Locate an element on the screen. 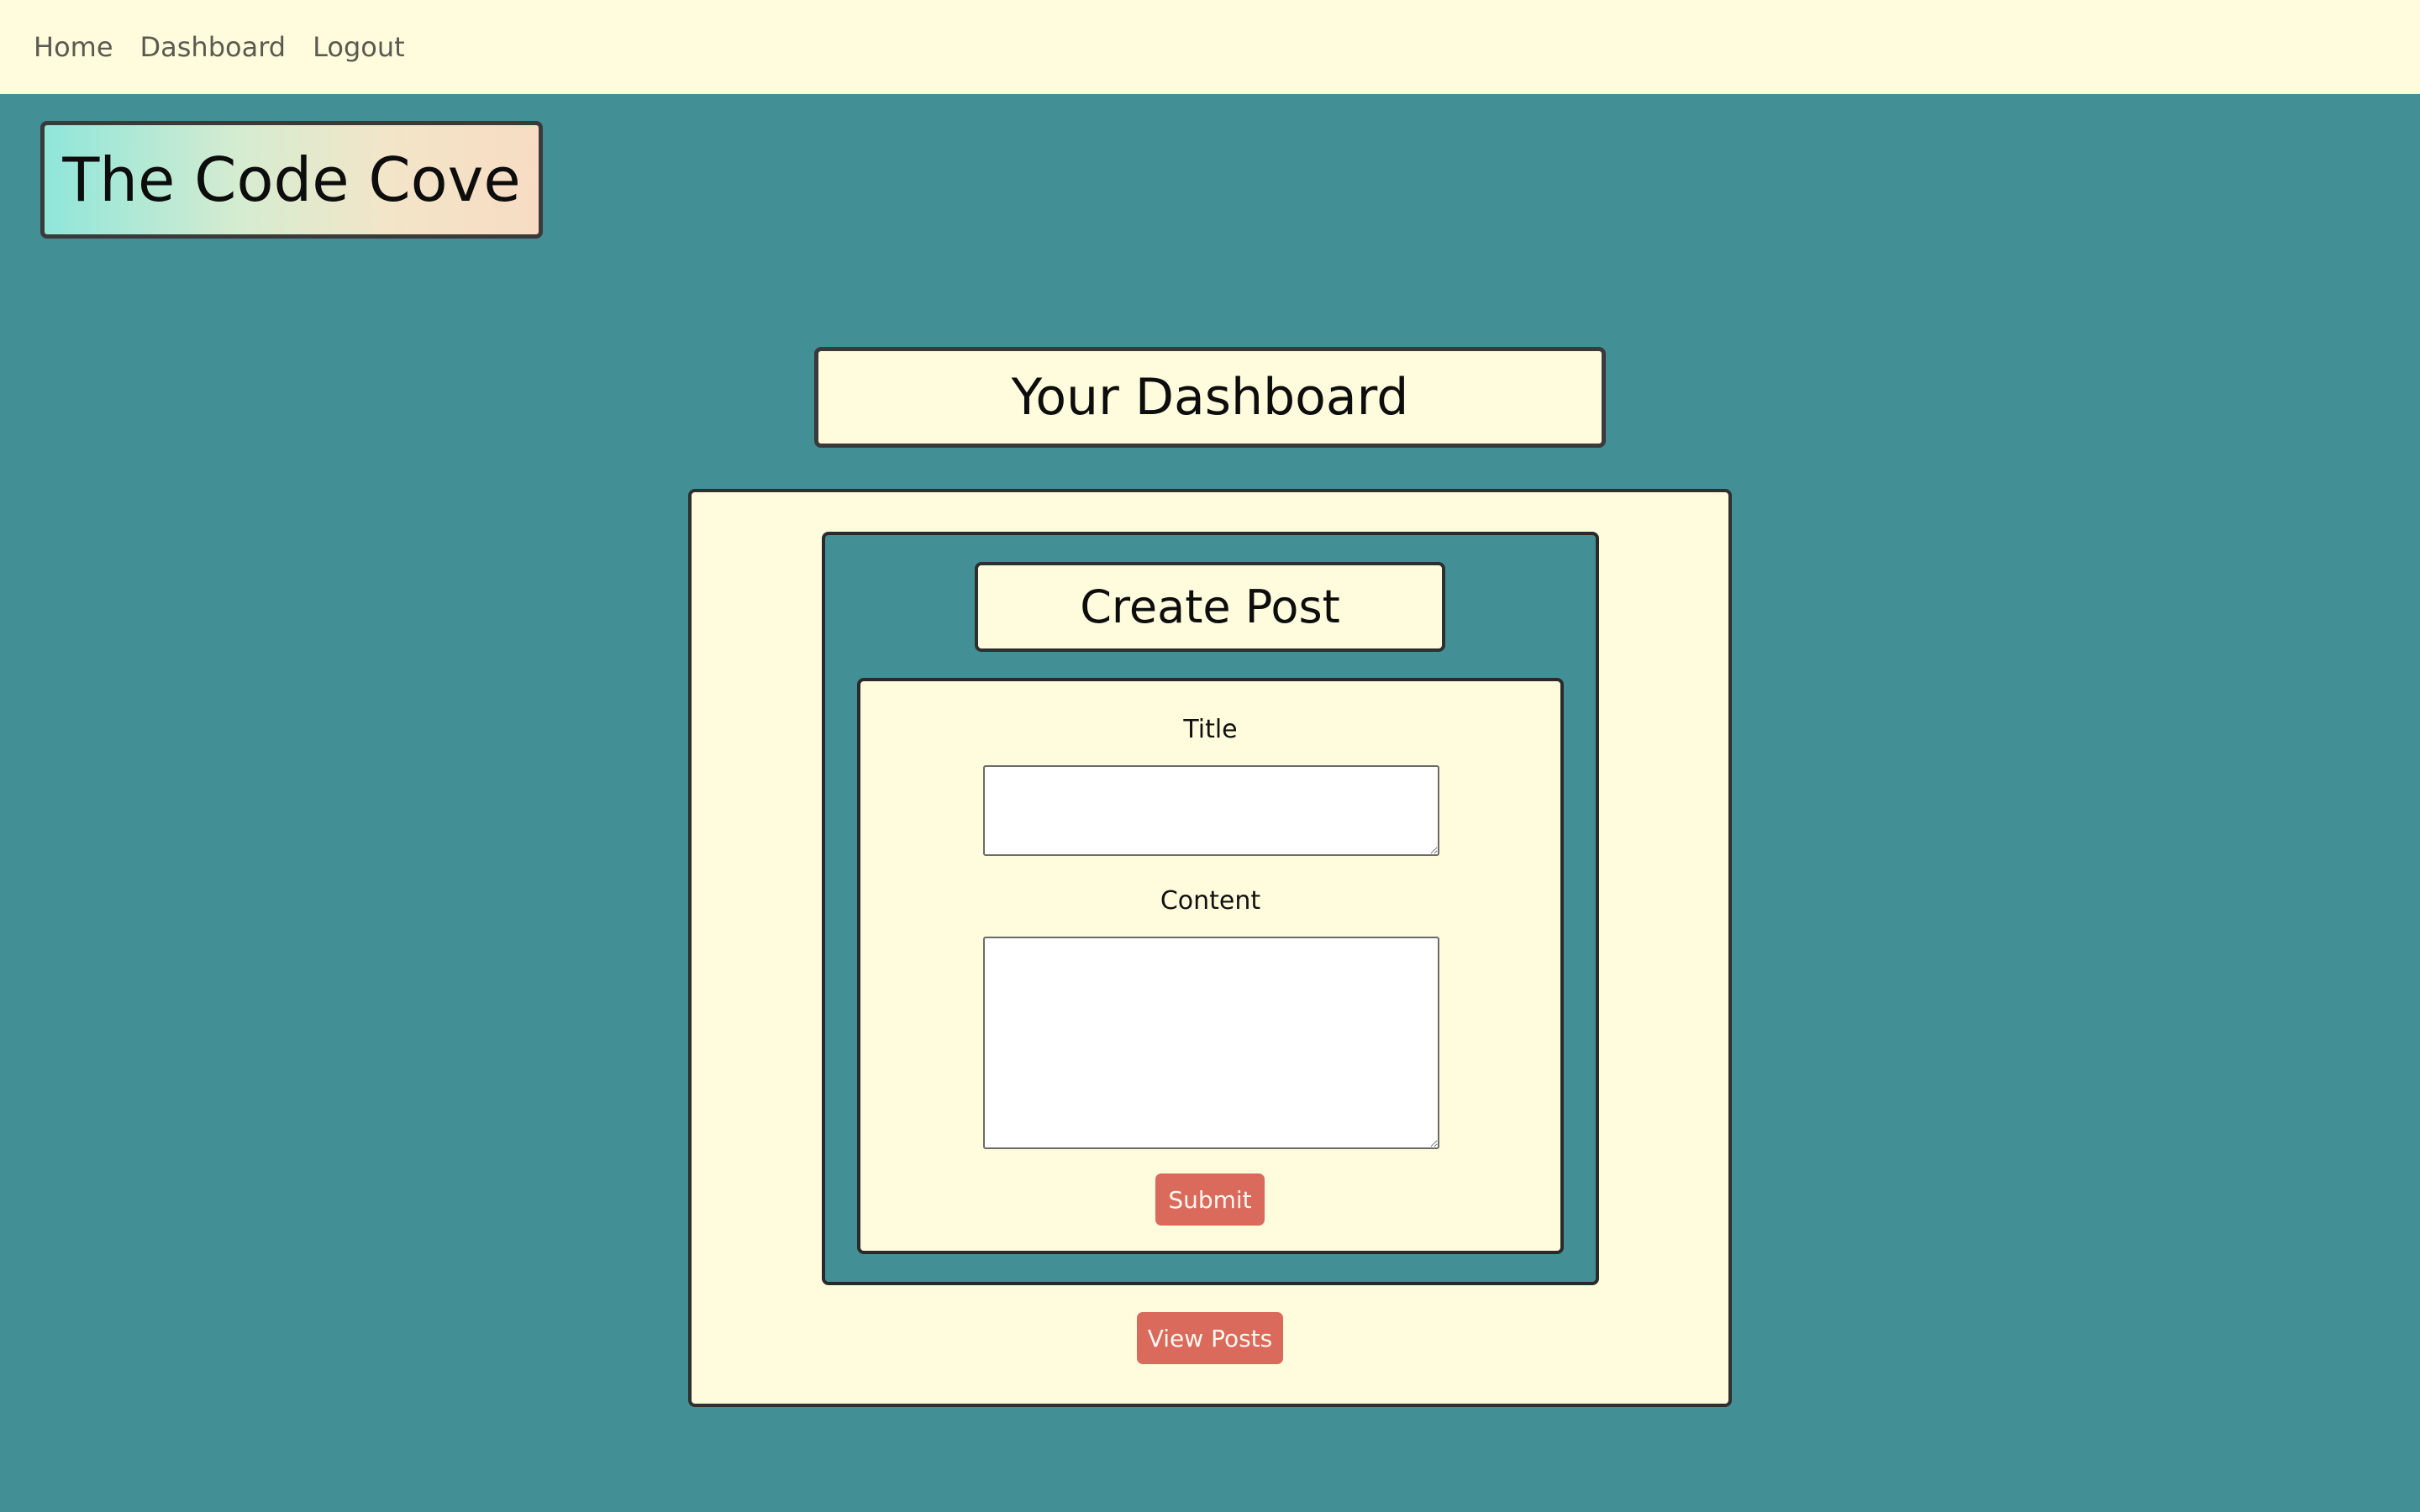 The height and width of the screenshot is (1512, 2420). nav-link-dashboard: Dashboard is located at coordinates (214, 47).